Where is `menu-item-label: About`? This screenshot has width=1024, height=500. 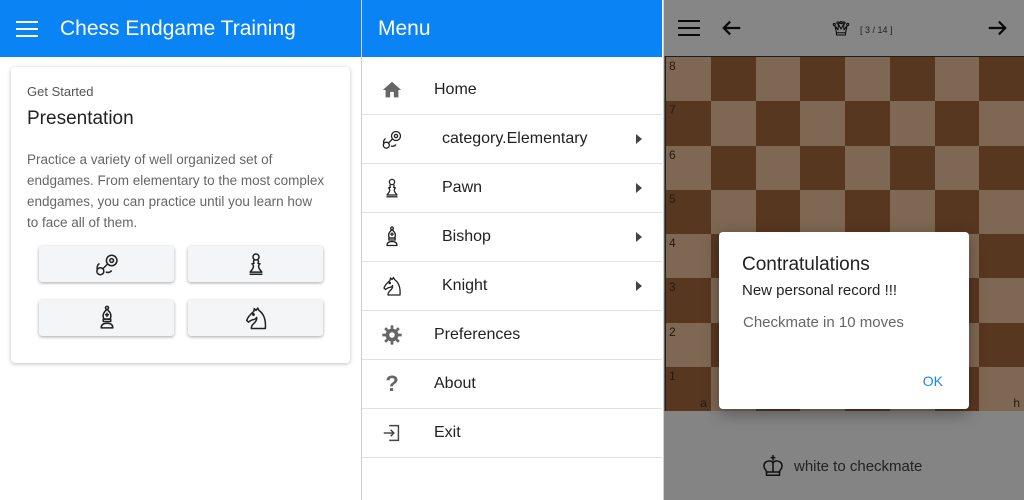 menu-item-label: About is located at coordinates (455, 383).